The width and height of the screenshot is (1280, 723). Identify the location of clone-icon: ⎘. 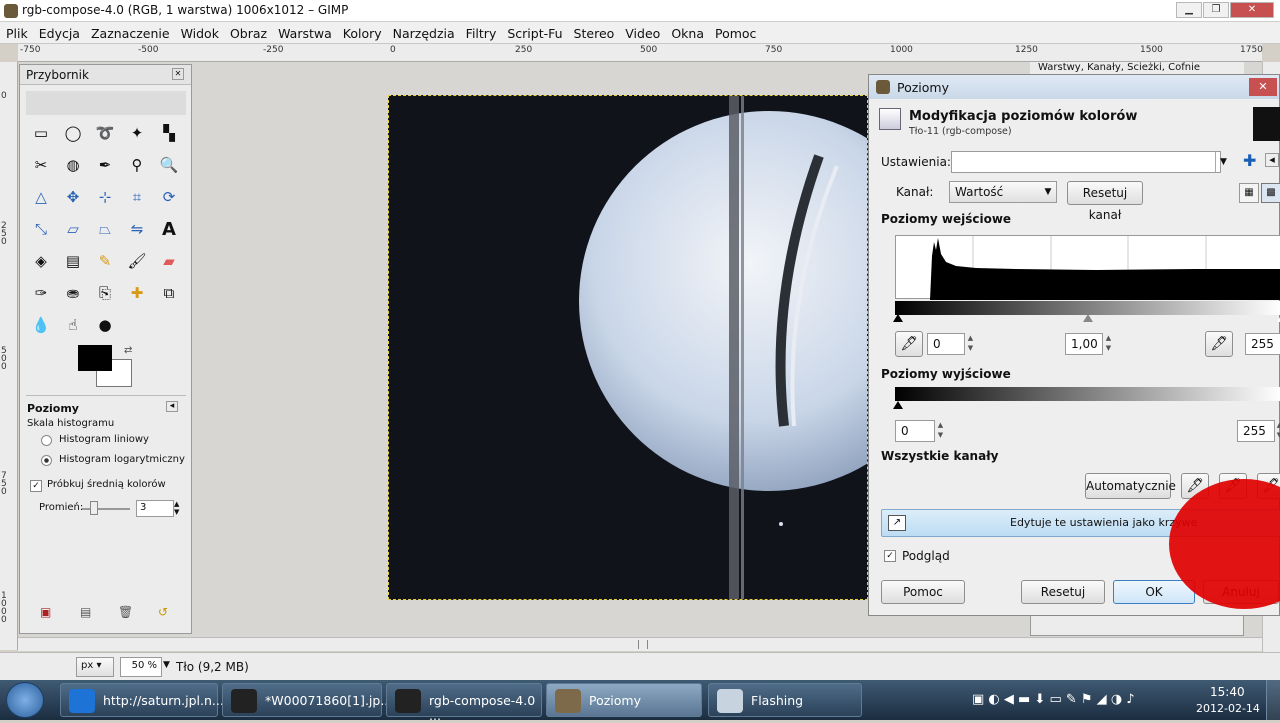
(105, 293).